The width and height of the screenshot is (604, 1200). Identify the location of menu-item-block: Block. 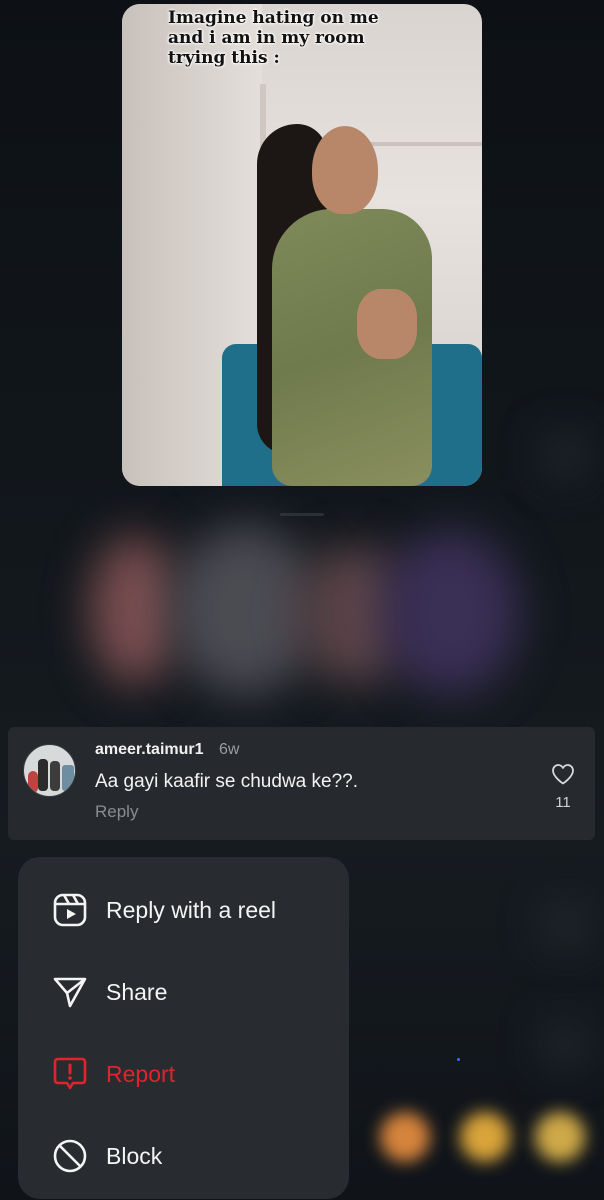
(183, 1151).